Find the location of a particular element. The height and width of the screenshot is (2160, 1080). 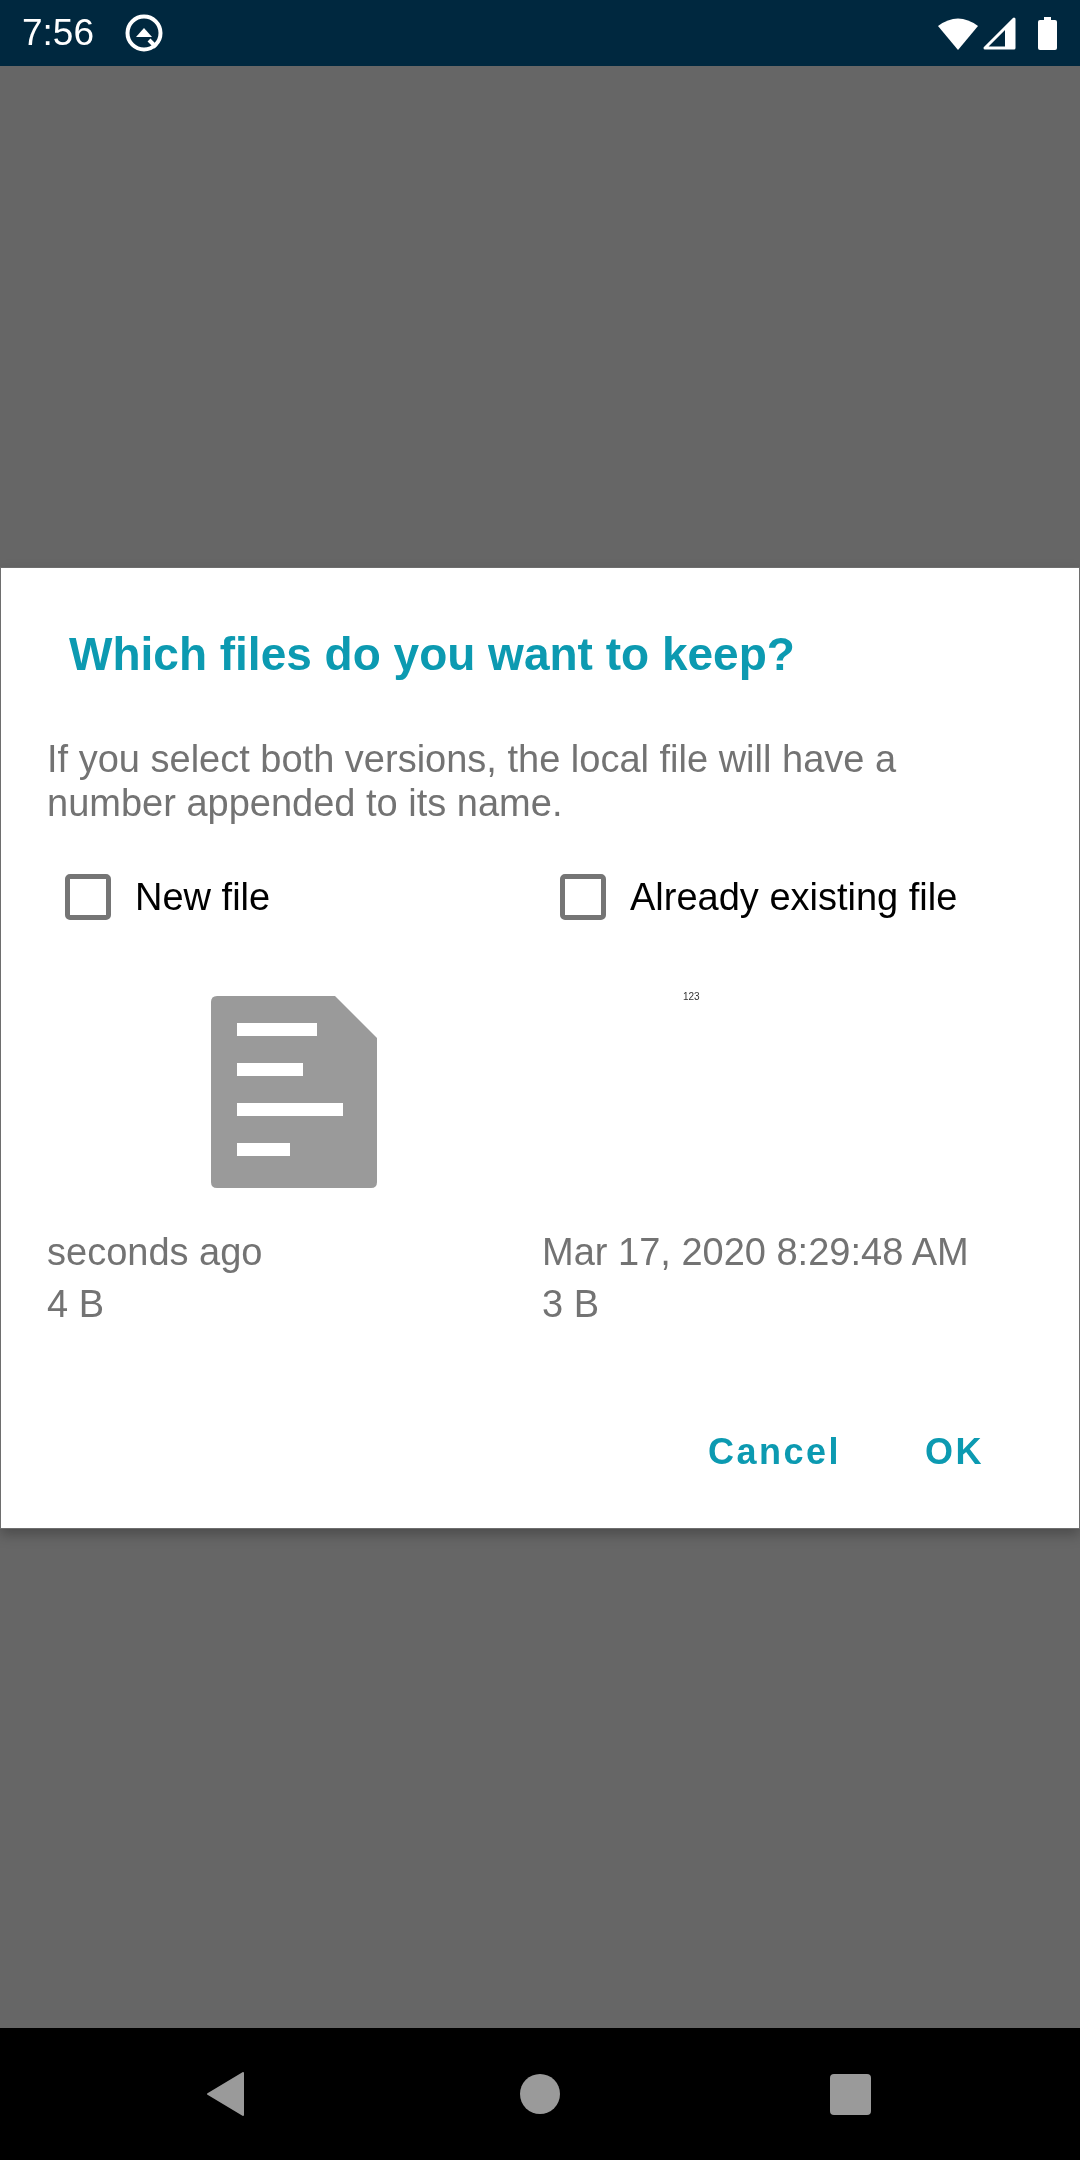

file-size: 4 B is located at coordinates (76, 1304).